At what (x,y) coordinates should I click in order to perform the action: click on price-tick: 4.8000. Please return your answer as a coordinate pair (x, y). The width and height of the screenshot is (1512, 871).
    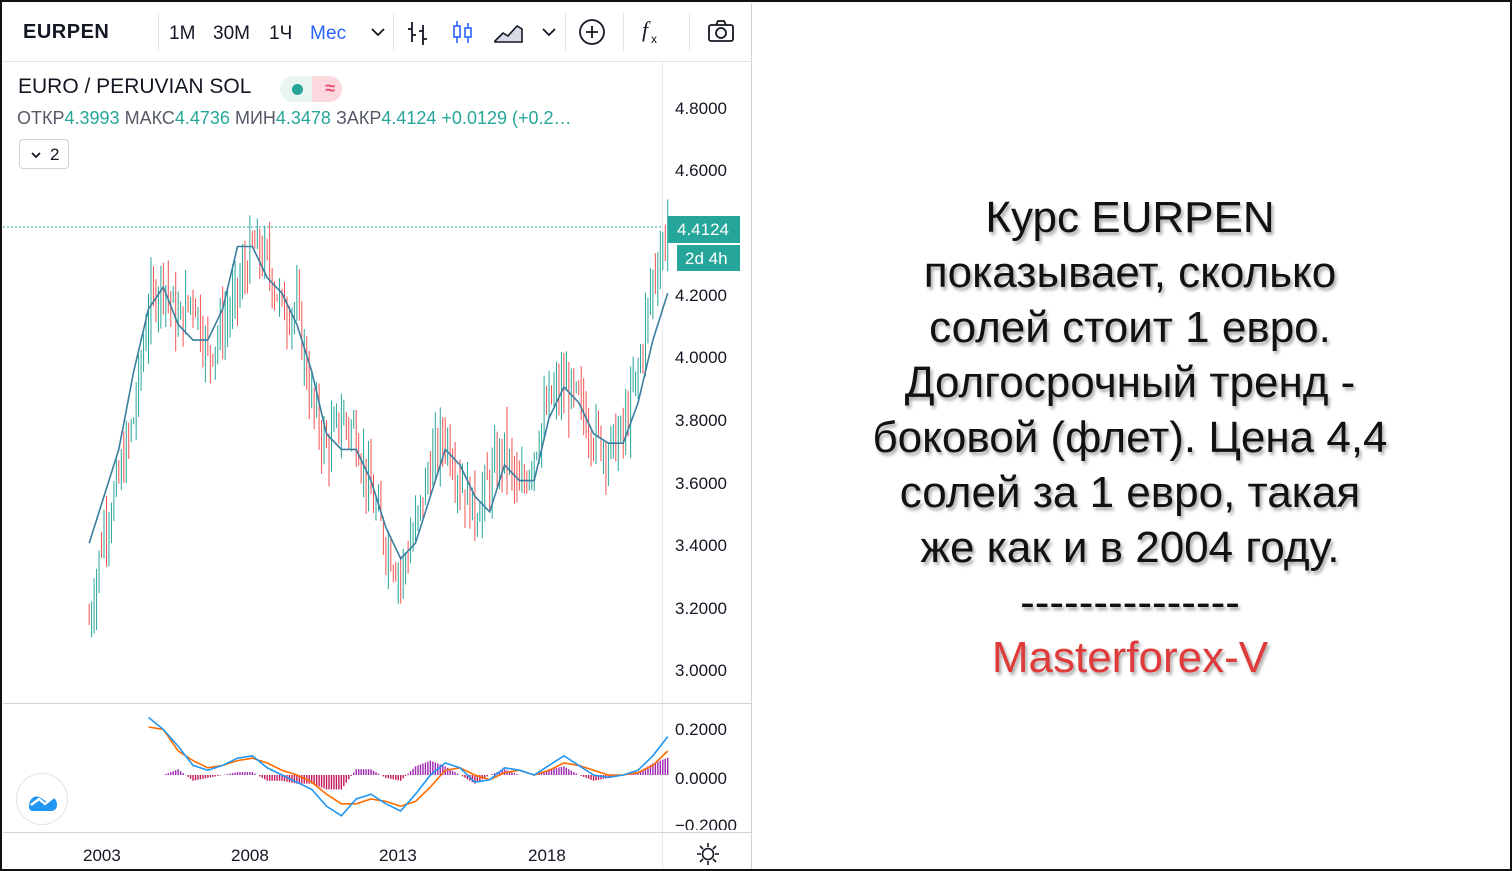
    Looking at the image, I should click on (701, 108).